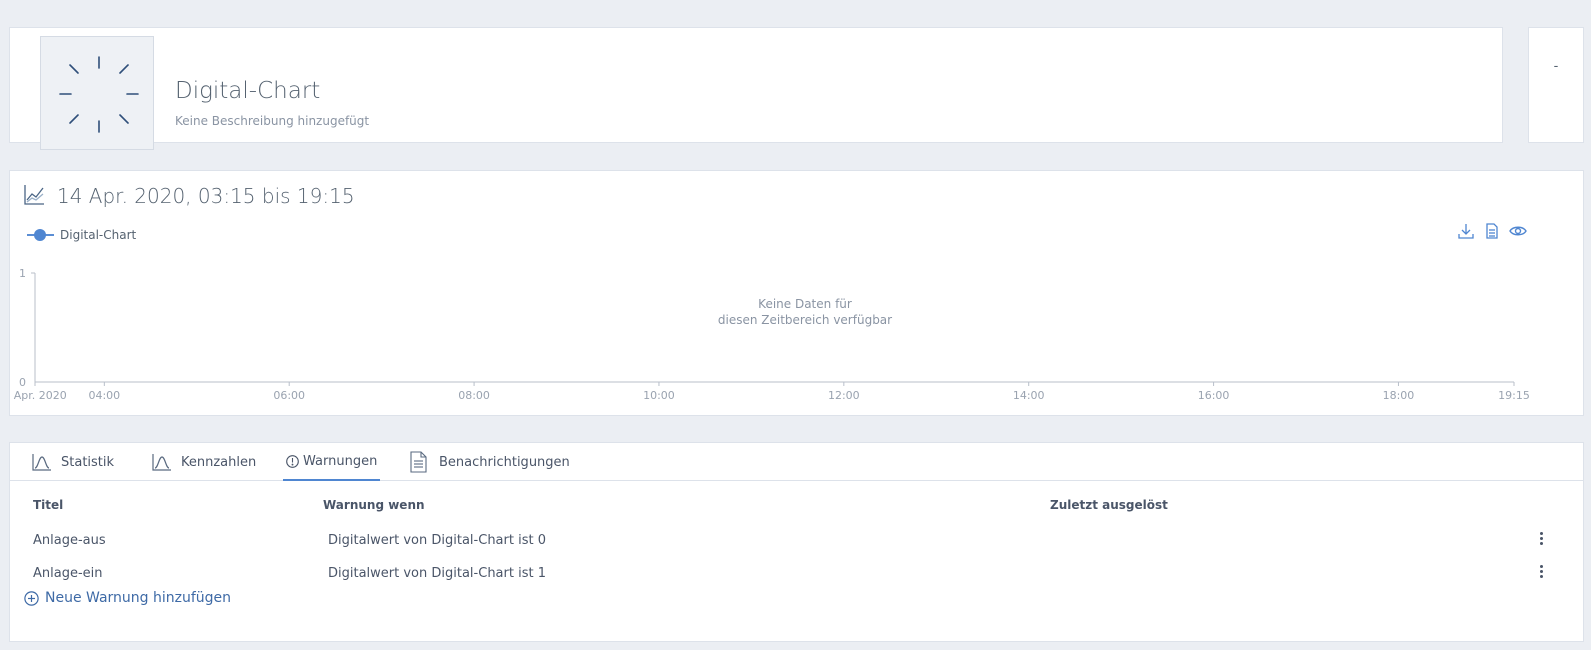  What do you see at coordinates (805, 304) in the screenshot?
I see `no-data-line-1: Keine Daten für` at bounding box center [805, 304].